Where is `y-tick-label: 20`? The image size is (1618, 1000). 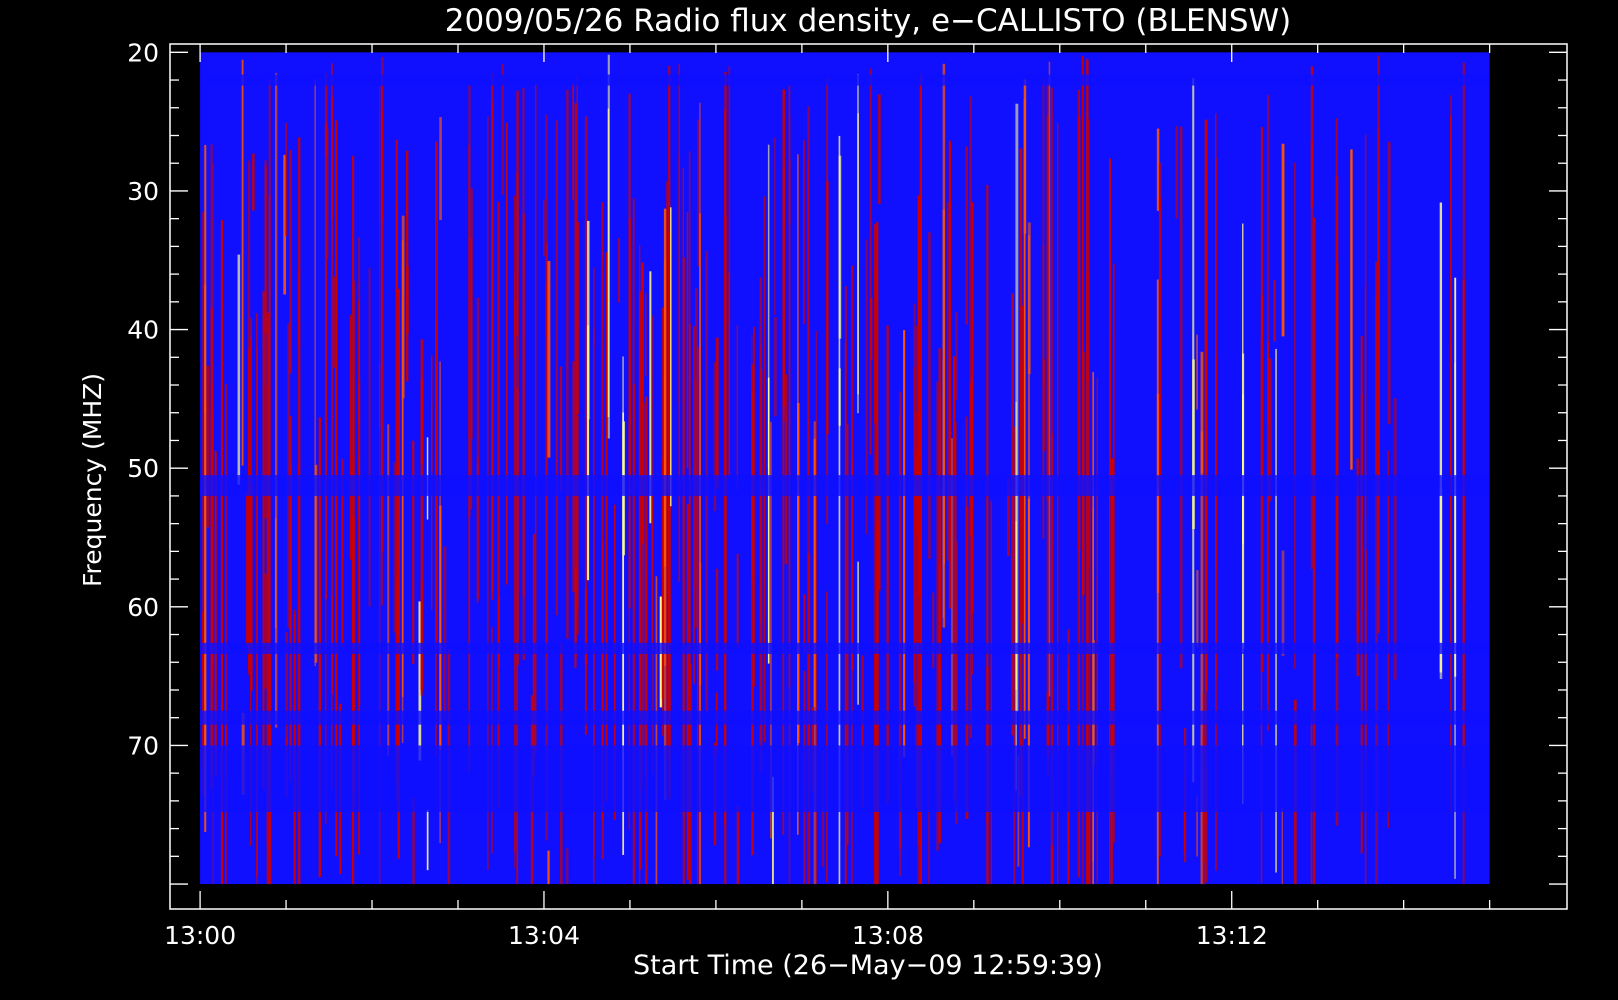 y-tick-label: 20 is located at coordinates (143, 52).